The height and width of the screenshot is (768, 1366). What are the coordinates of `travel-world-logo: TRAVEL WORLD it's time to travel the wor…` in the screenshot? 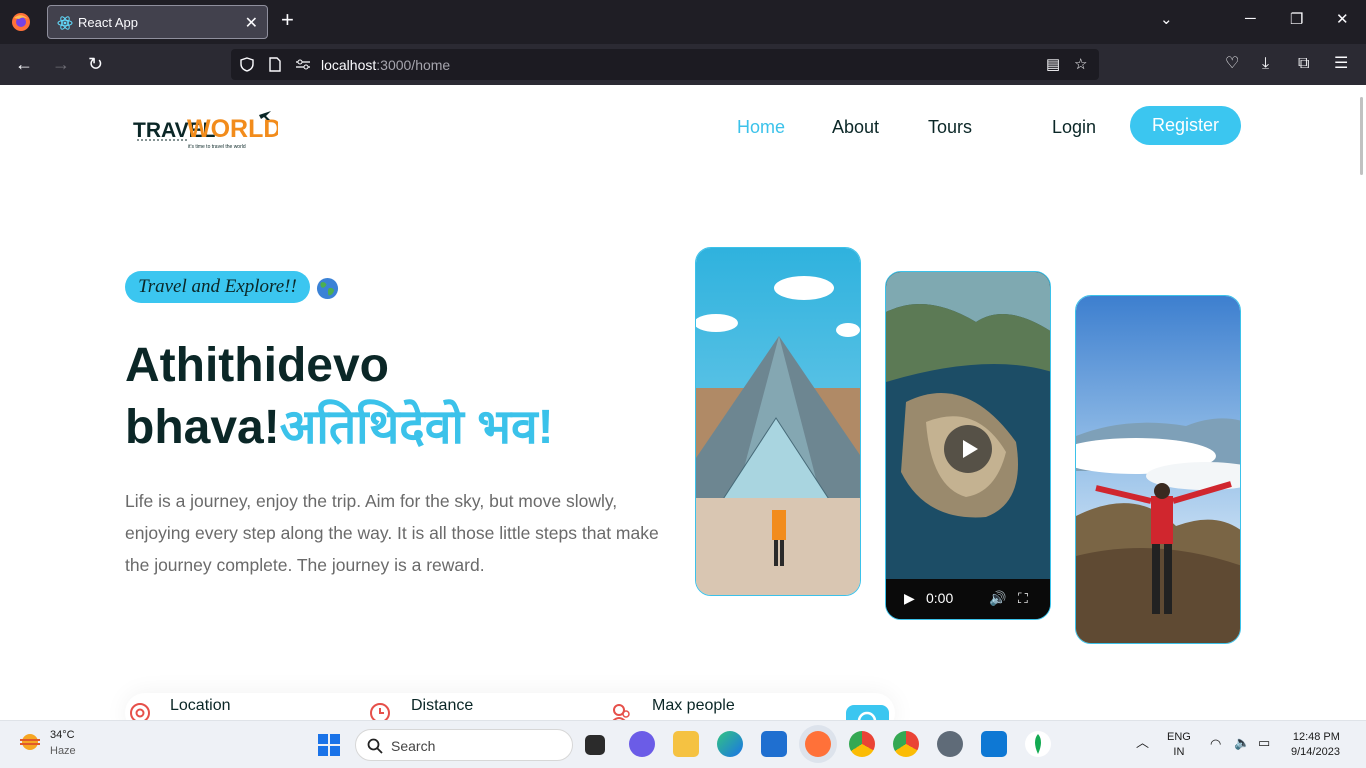 It's located at (207, 130).